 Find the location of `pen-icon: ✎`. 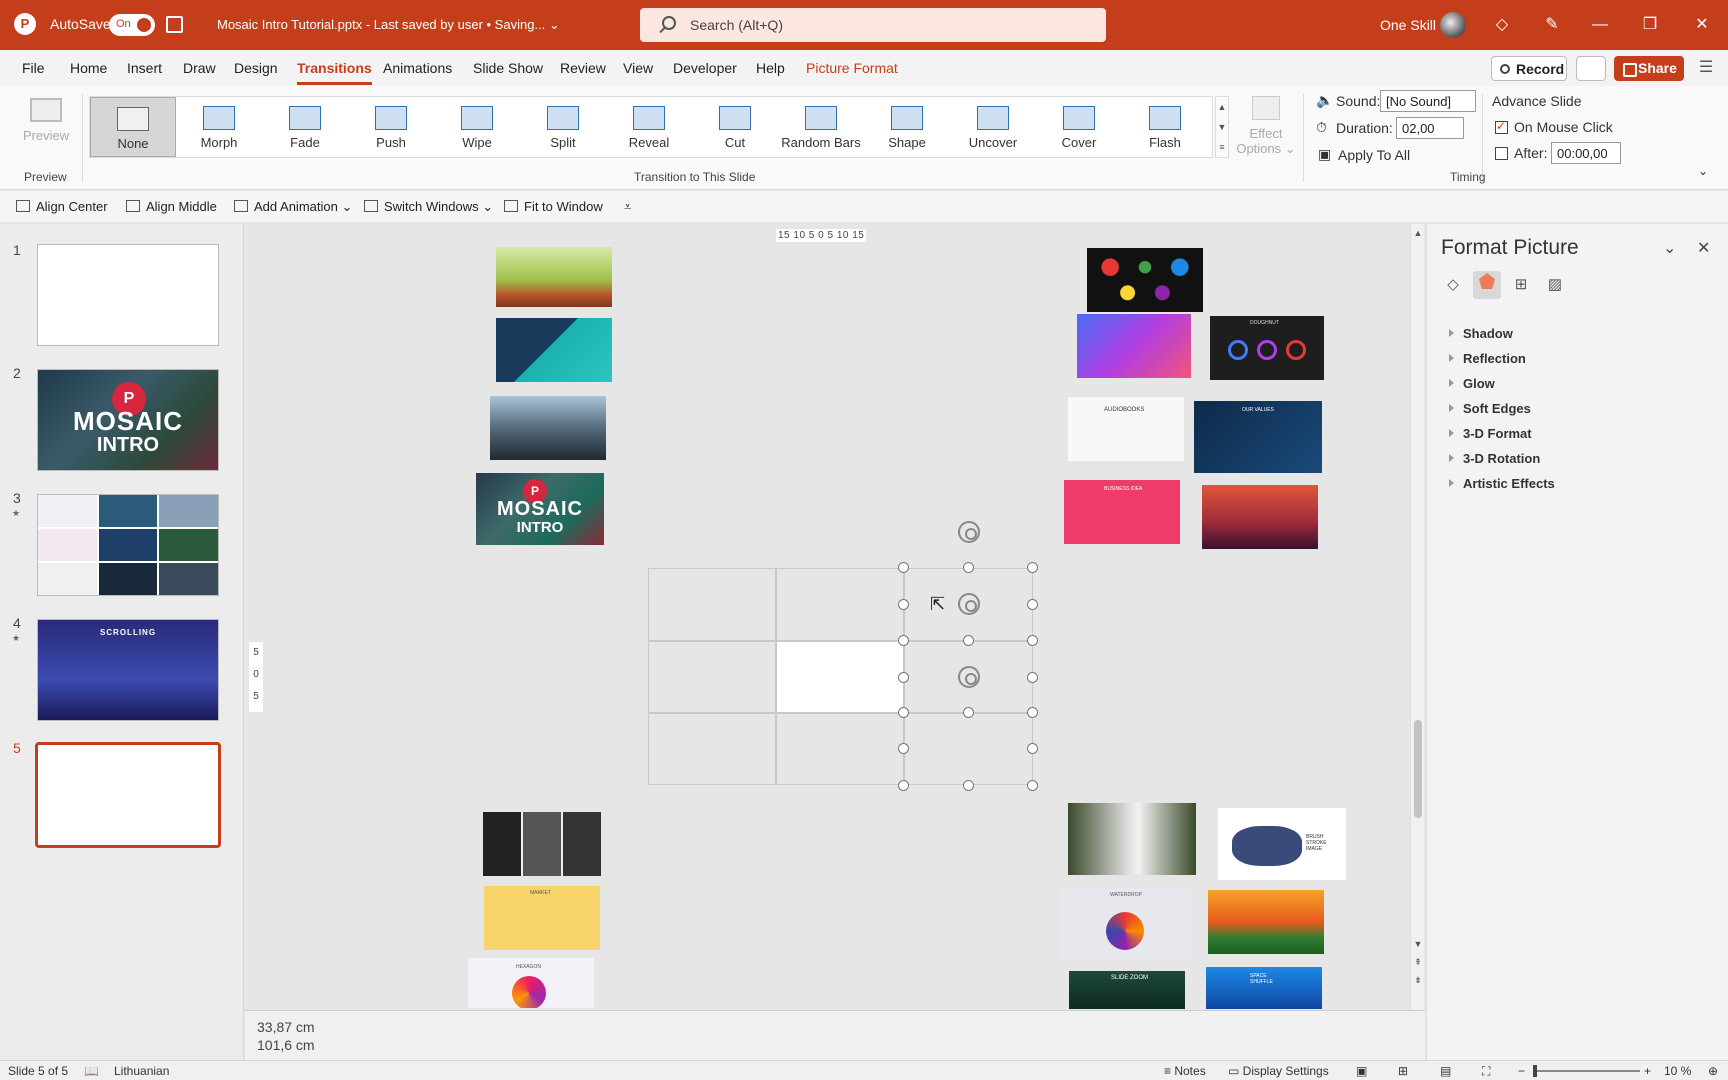

pen-icon: ✎ is located at coordinates (1552, 25).